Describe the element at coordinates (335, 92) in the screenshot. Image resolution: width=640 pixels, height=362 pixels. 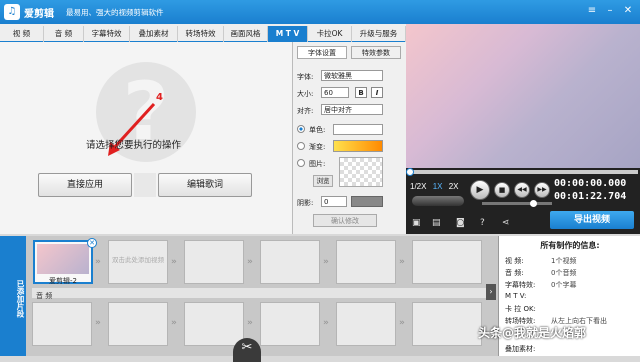
I see `size-select: 60` at that location.